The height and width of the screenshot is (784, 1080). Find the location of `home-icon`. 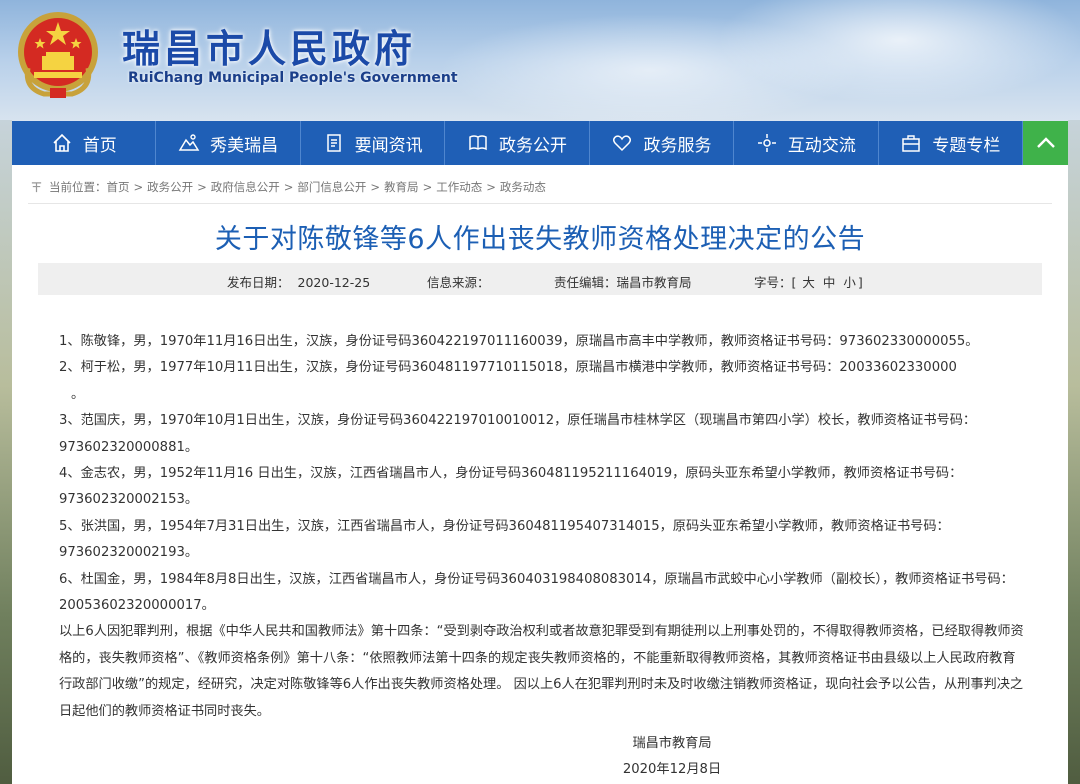

home-icon is located at coordinates (62, 143).